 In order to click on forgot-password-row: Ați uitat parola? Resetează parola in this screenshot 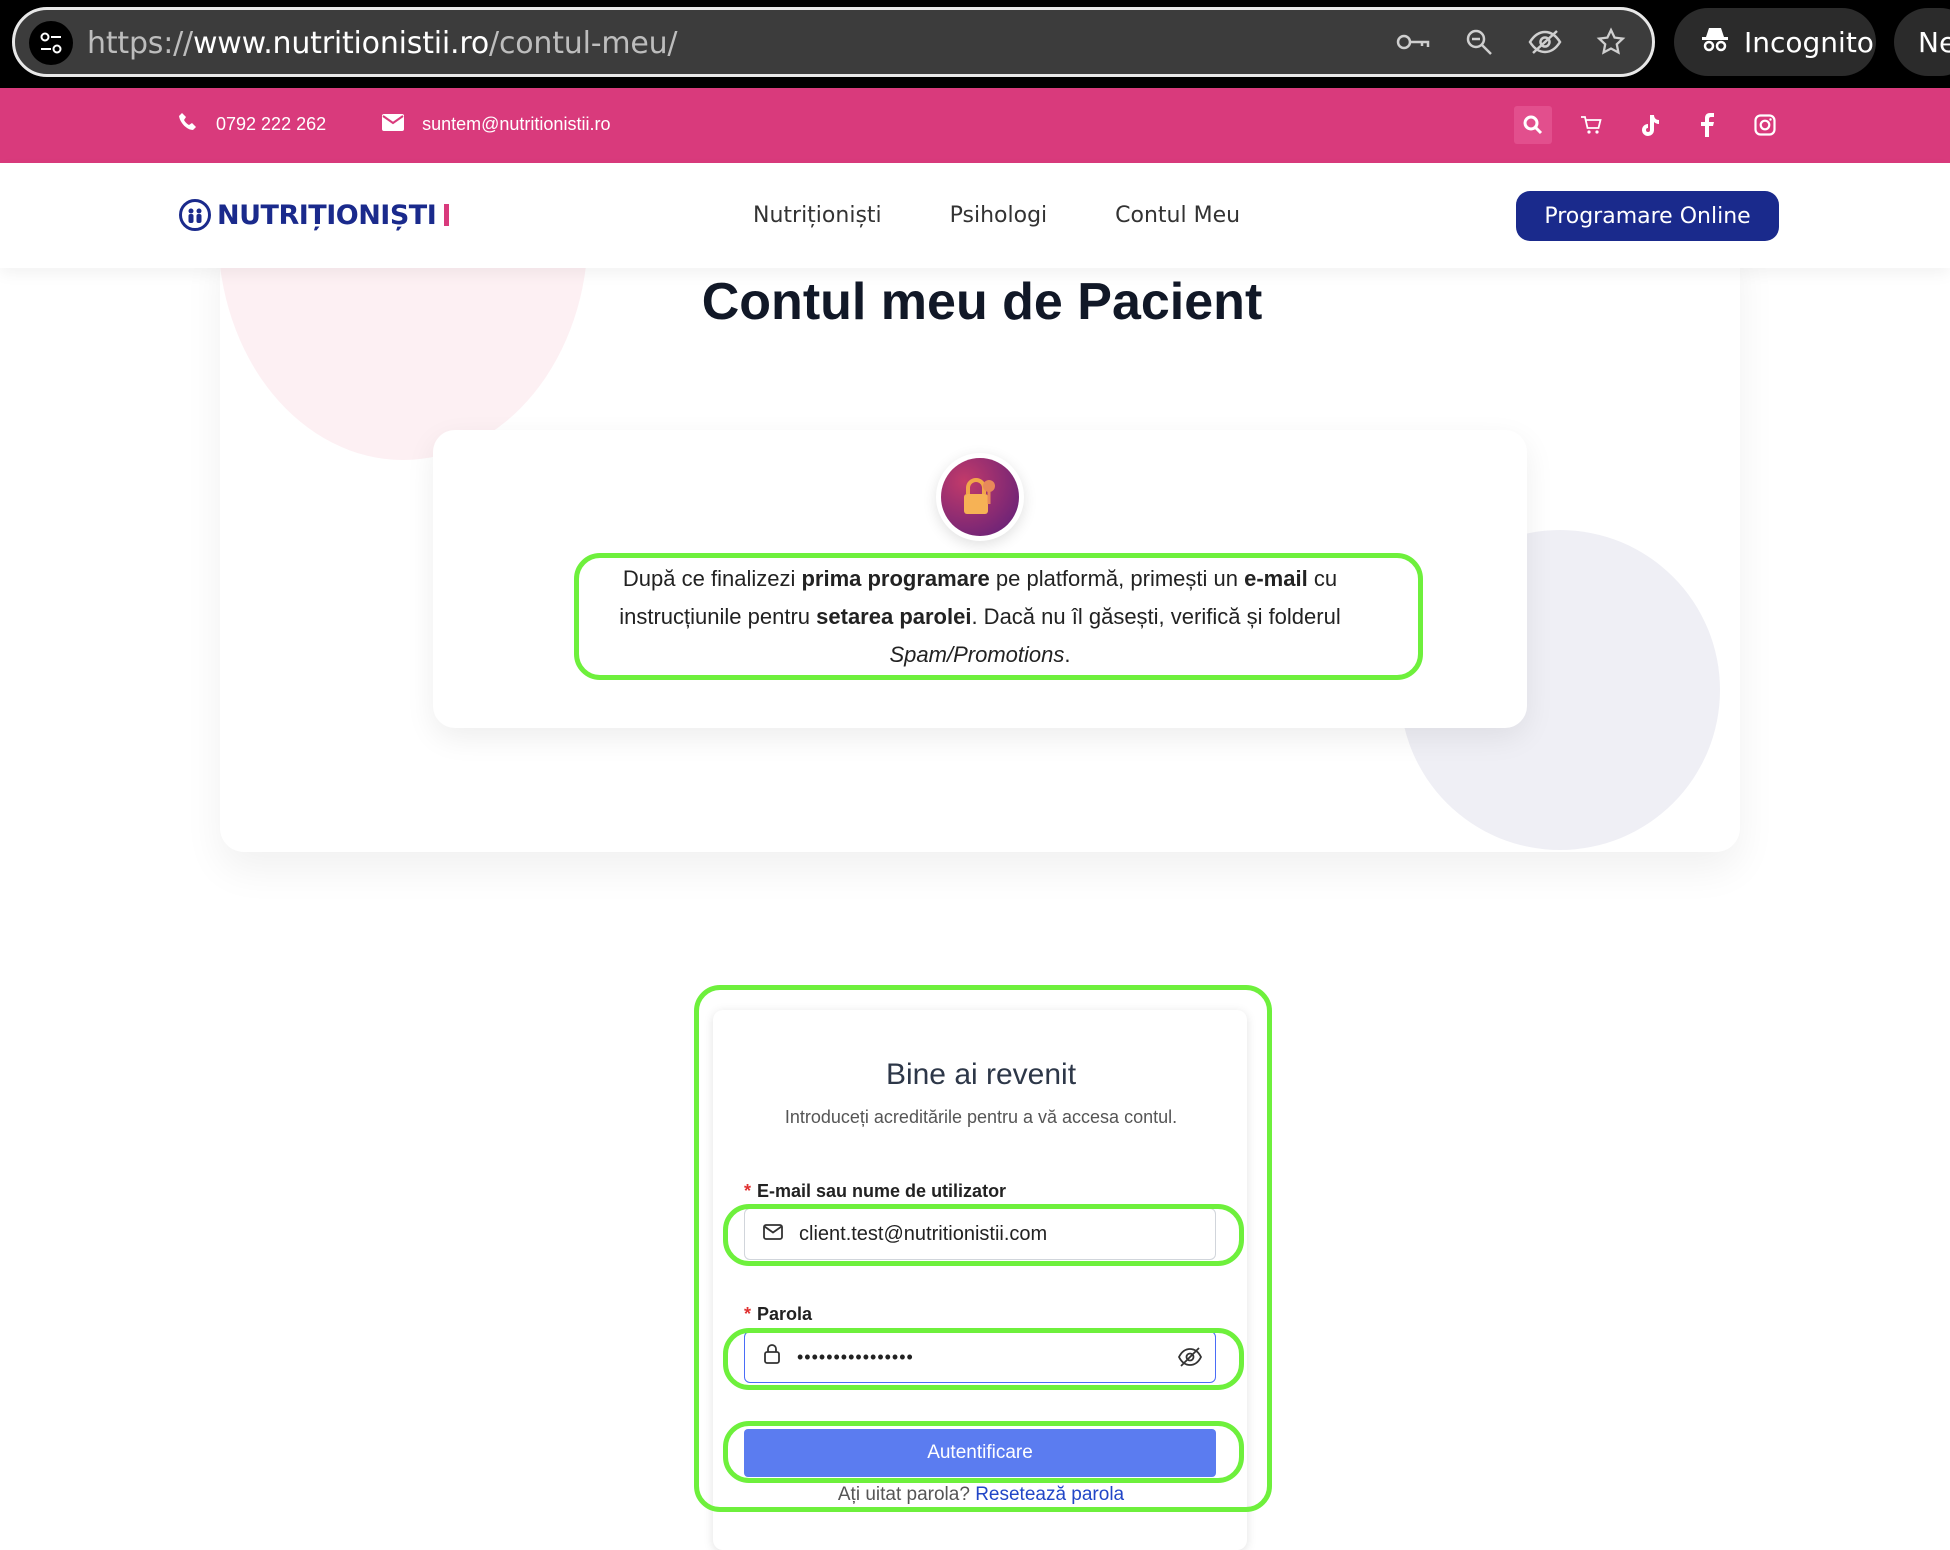, I will do `click(981, 1494)`.